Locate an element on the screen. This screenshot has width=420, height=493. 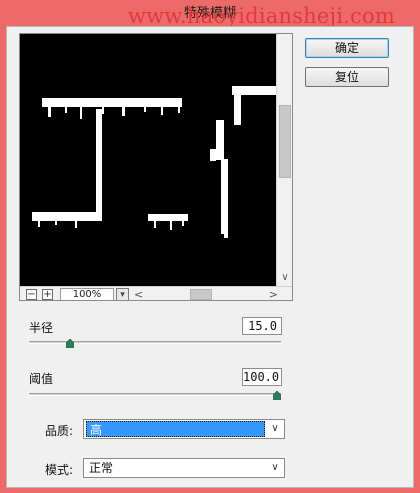
threshold-input: 100.0 is located at coordinates (262, 377).